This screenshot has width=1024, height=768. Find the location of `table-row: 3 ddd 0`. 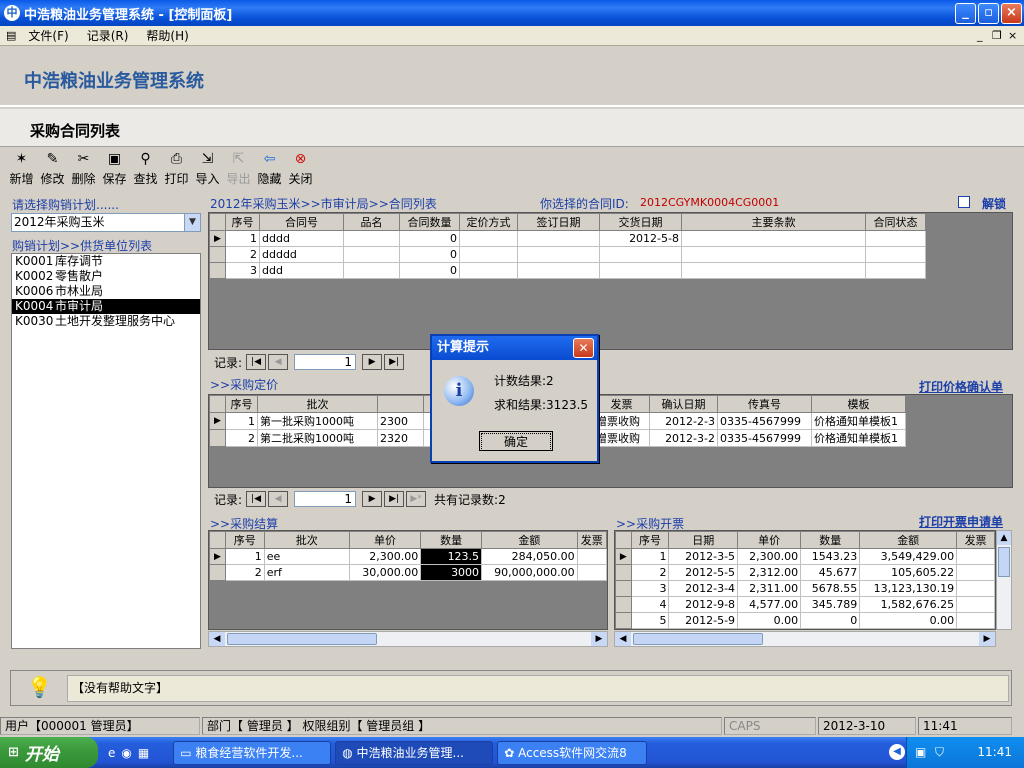

table-row: 3 ddd 0 is located at coordinates (567, 270).